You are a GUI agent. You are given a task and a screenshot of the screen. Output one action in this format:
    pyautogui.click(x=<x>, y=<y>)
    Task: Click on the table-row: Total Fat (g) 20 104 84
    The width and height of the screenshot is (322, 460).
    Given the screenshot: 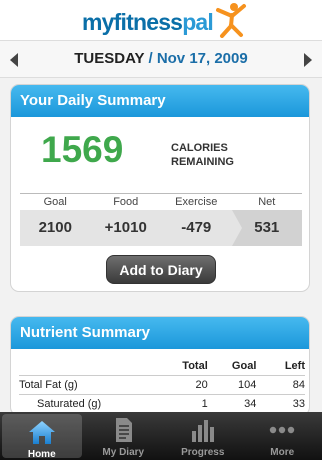 What is the action you would take?
    pyautogui.click(x=162, y=384)
    